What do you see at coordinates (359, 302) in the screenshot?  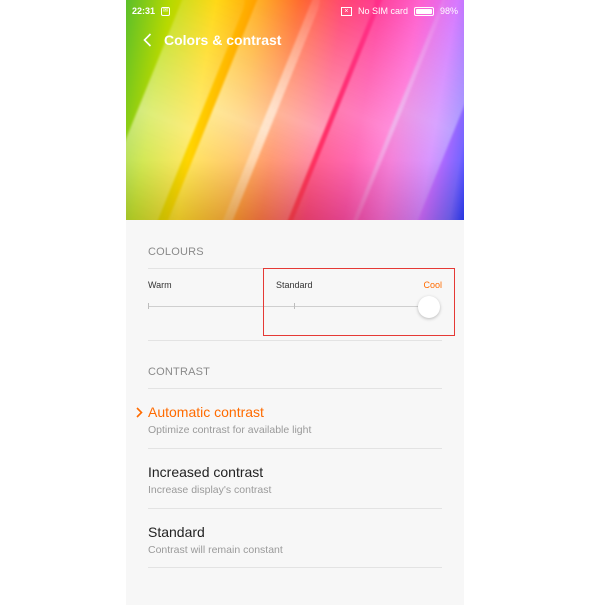 I see `highlight-annotation-box` at bounding box center [359, 302].